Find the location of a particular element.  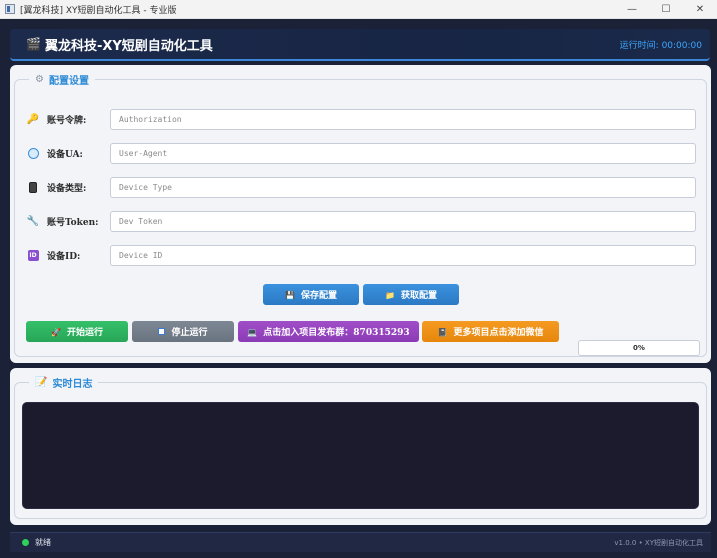

version-text: v1.0.0 • XY短剧自动化工具 is located at coordinates (658, 542).